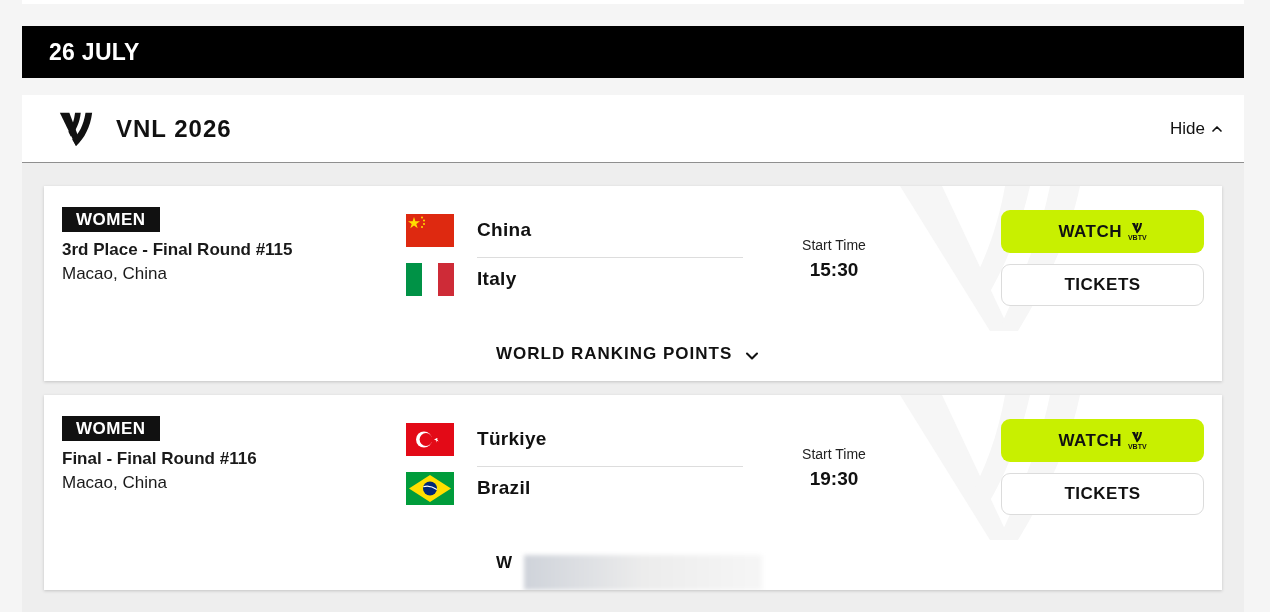 The height and width of the screenshot is (612, 1270). What do you see at coordinates (504, 488) in the screenshot?
I see `team-name: Brazil` at bounding box center [504, 488].